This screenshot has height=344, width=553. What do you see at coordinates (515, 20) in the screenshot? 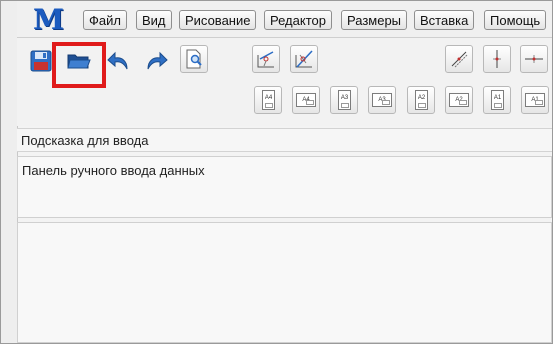
I see `menu-help: Помощь` at bounding box center [515, 20].